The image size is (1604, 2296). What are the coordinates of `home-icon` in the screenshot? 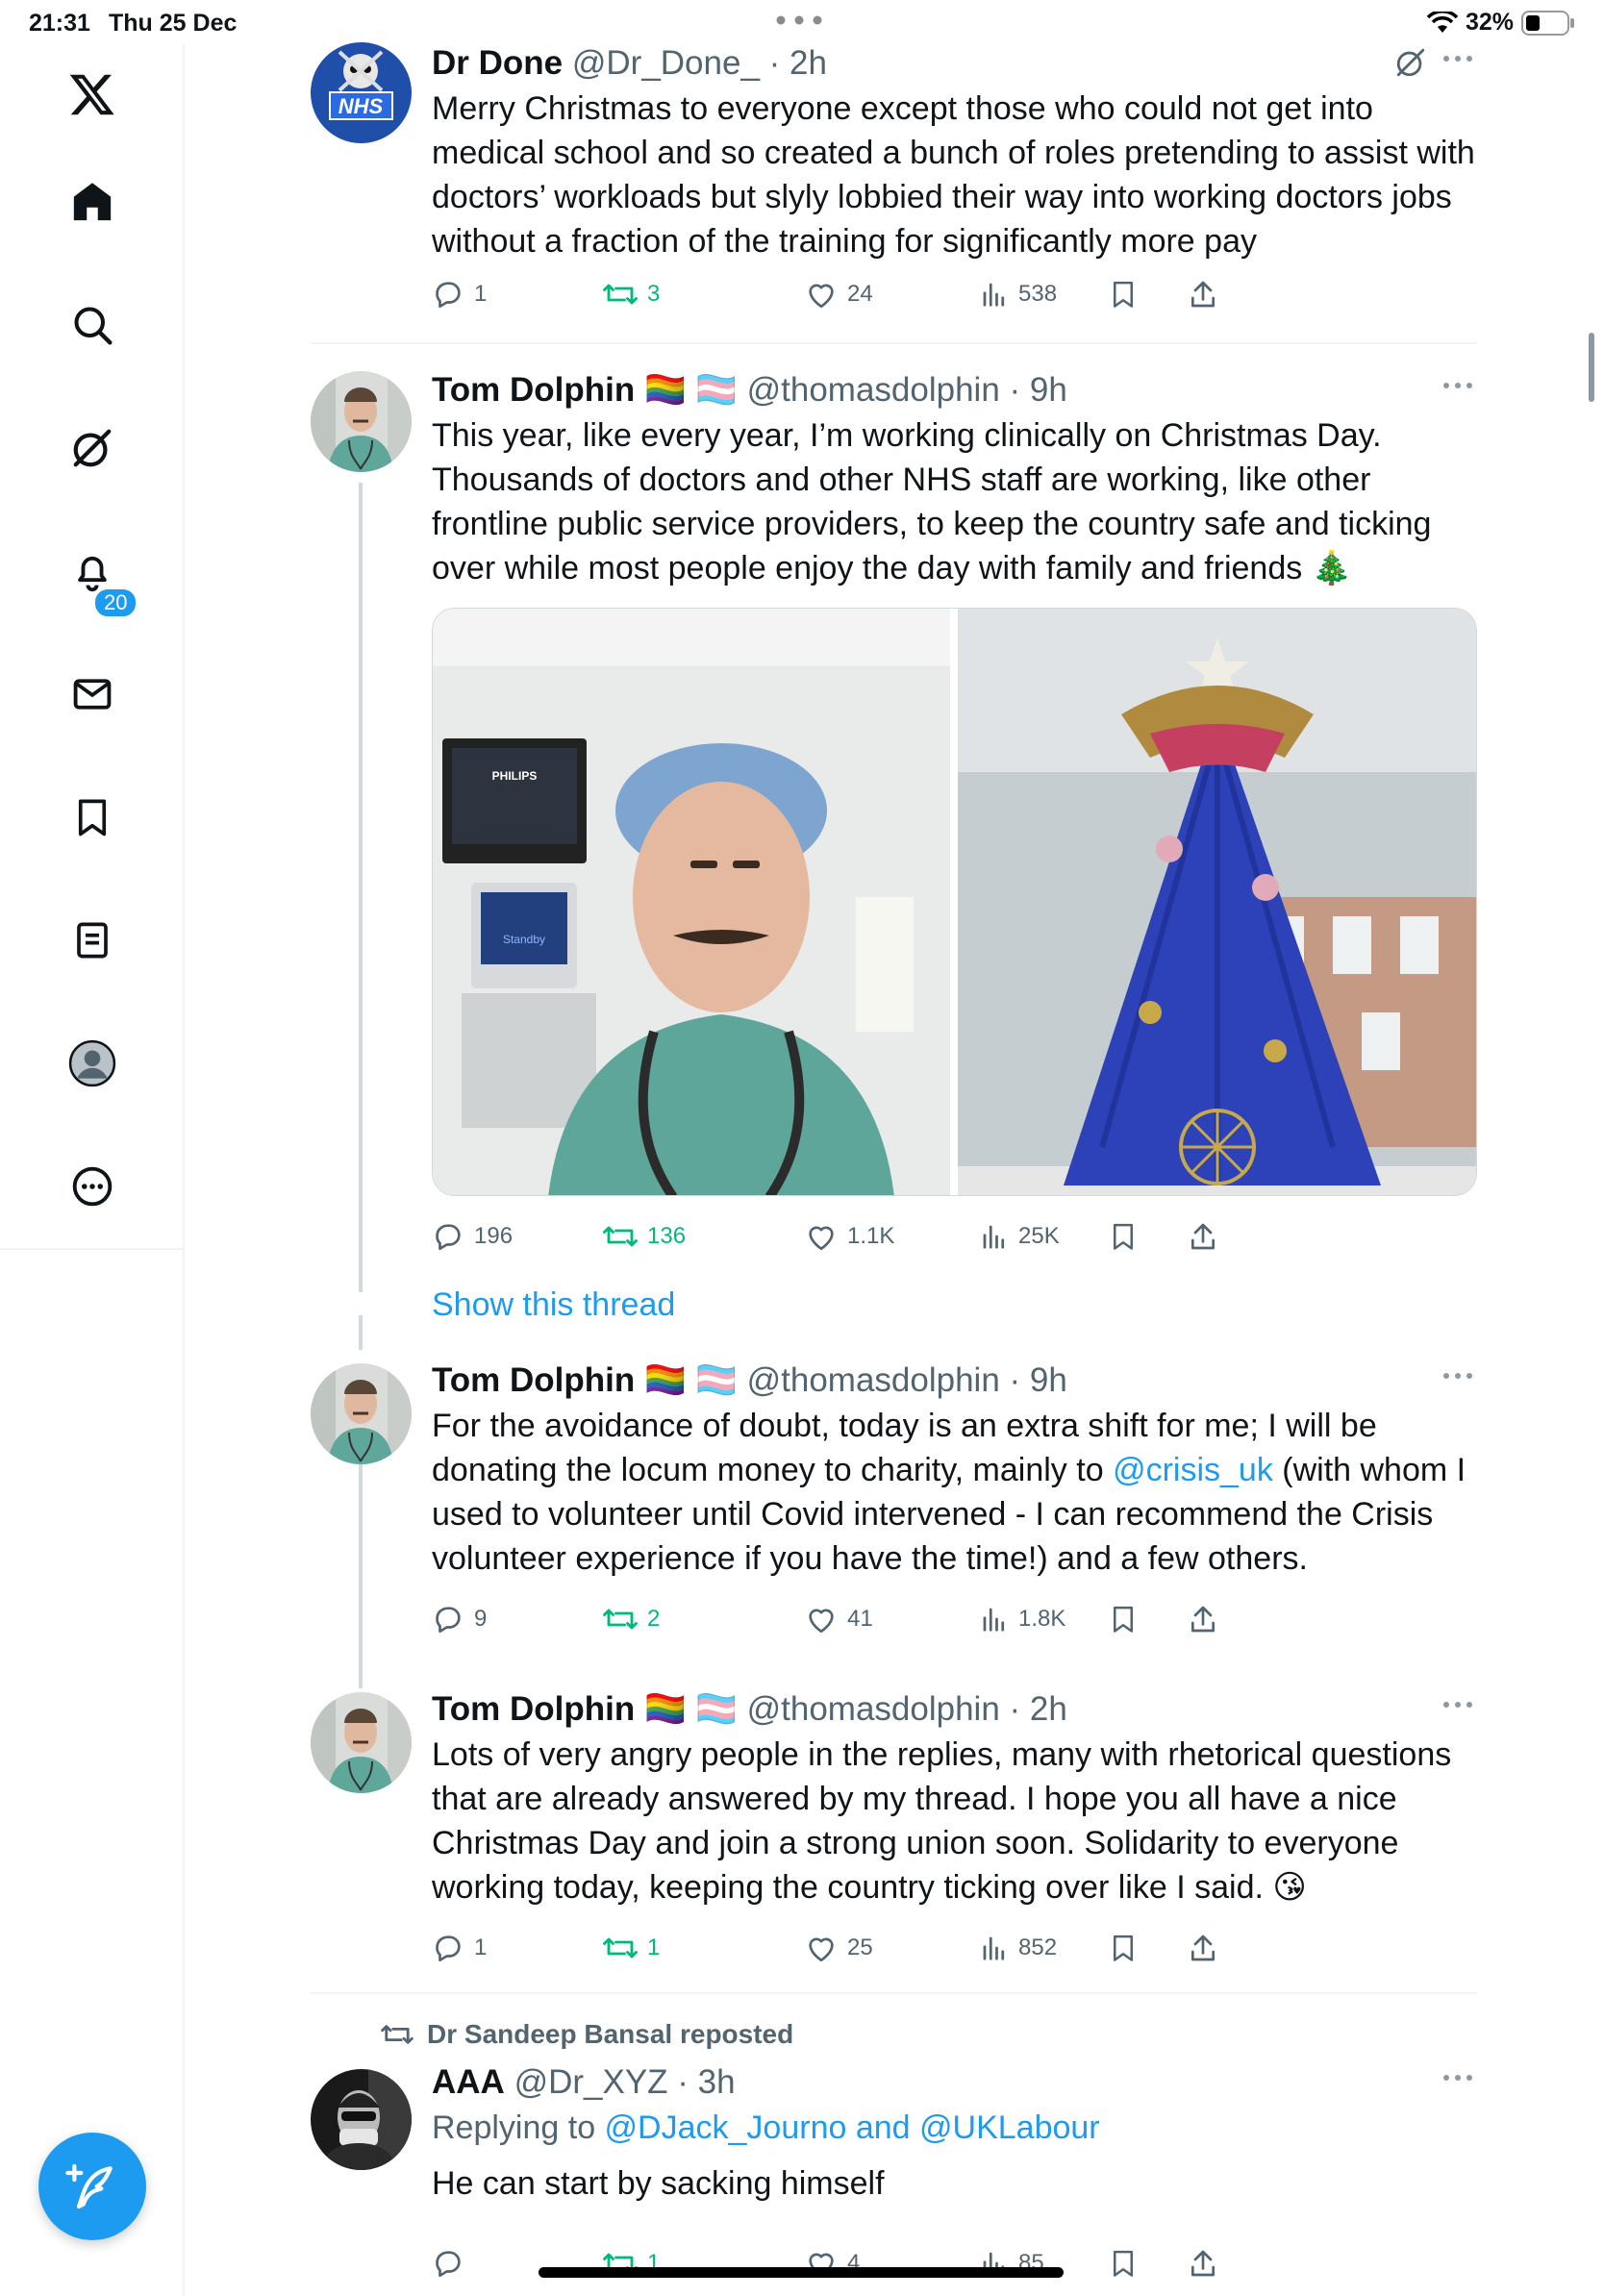 It's located at (92, 202).